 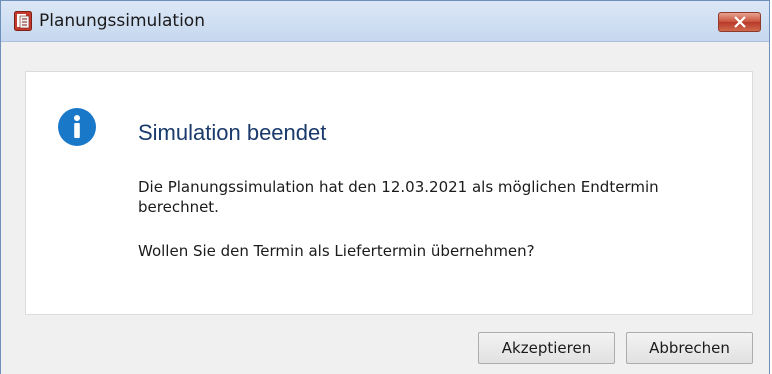 What do you see at coordinates (23, 21) in the screenshot?
I see `app-icon` at bounding box center [23, 21].